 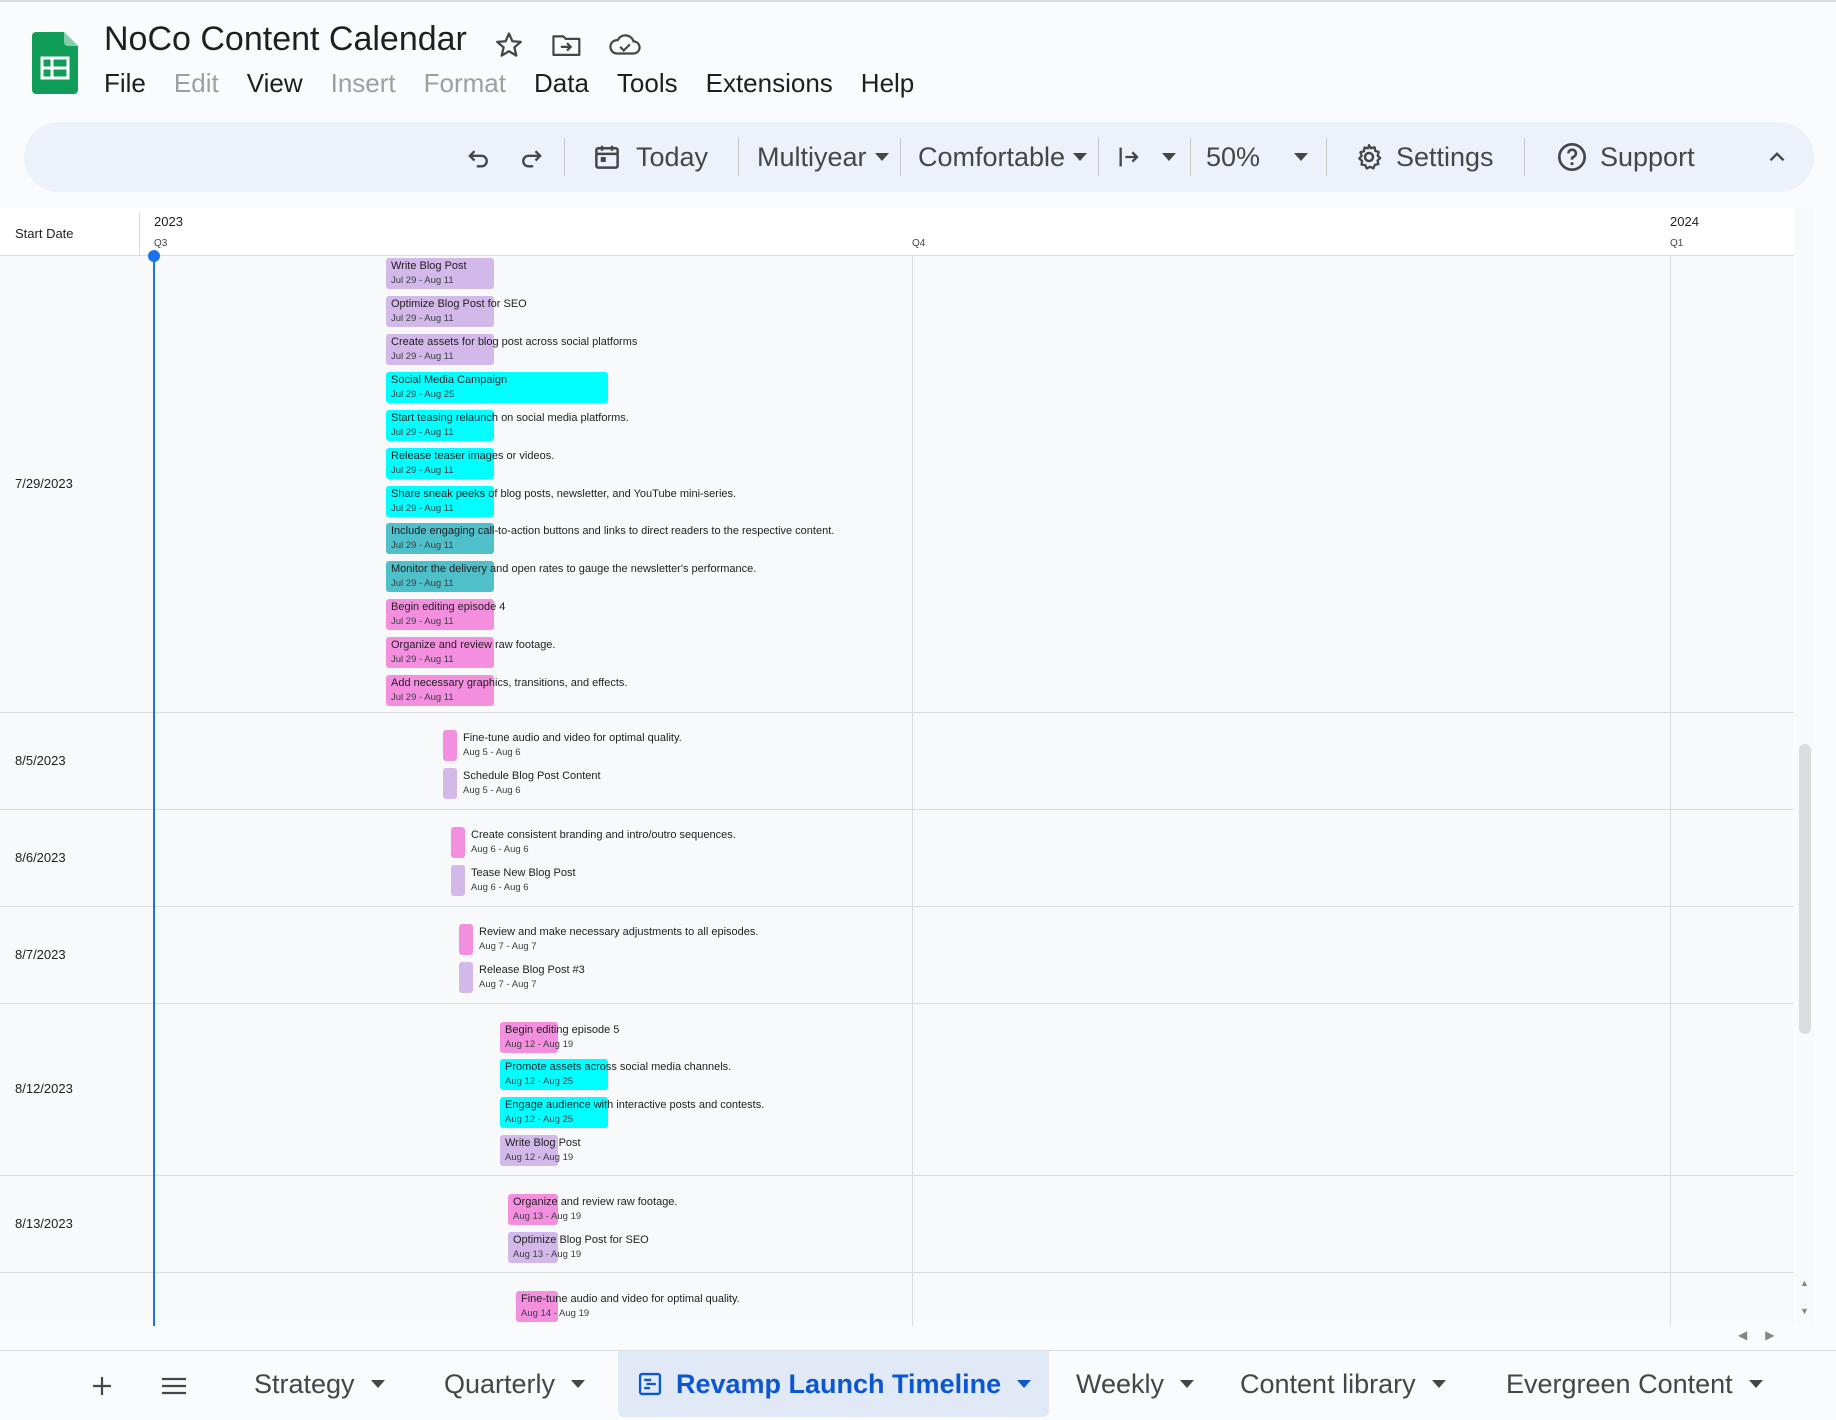 I want to click on quarter-gridline, so click(x=912, y=791).